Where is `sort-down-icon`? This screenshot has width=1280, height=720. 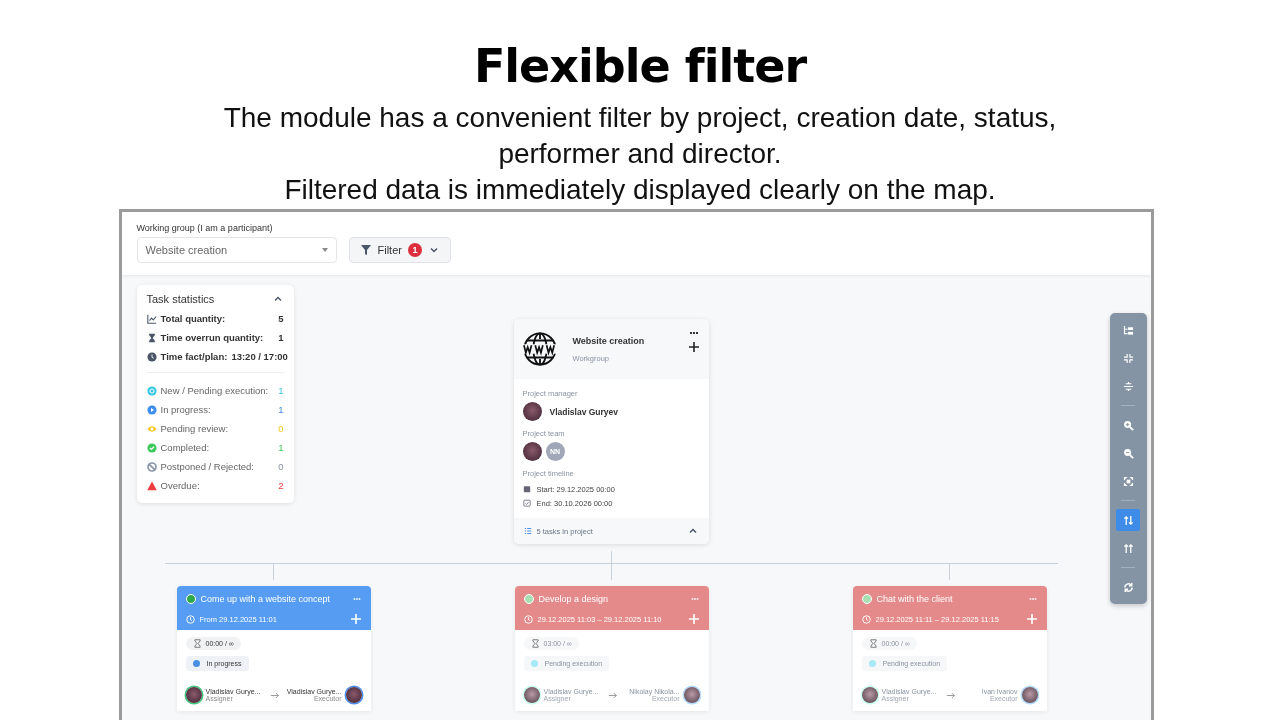 sort-down-icon is located at coordinates (1128, 520).